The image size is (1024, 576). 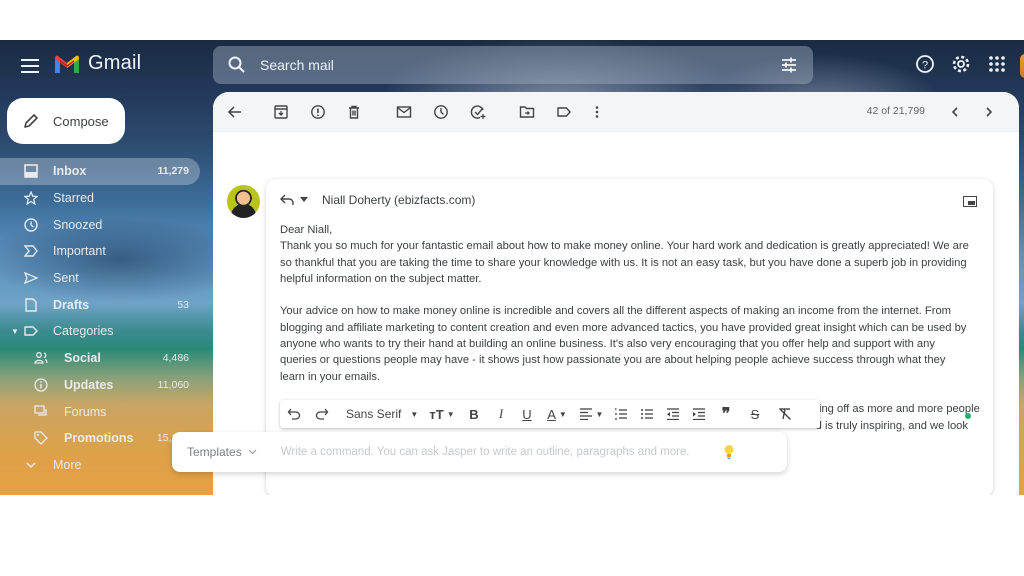 I want to click on sidebar-item-sent: Sent, so click(x=100, y=278).